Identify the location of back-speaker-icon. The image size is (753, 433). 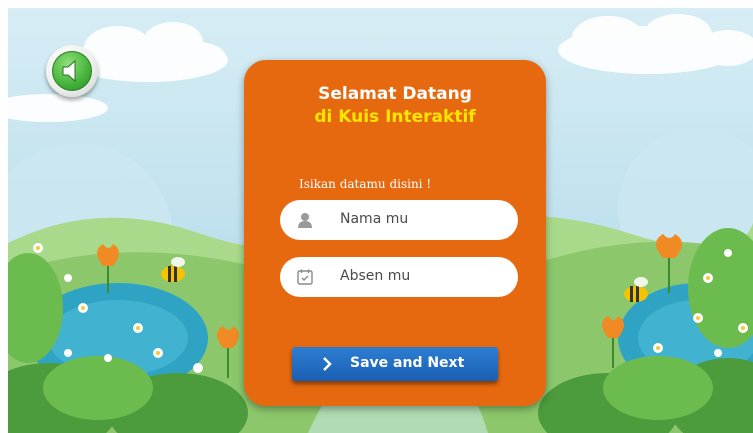
(69, 71).